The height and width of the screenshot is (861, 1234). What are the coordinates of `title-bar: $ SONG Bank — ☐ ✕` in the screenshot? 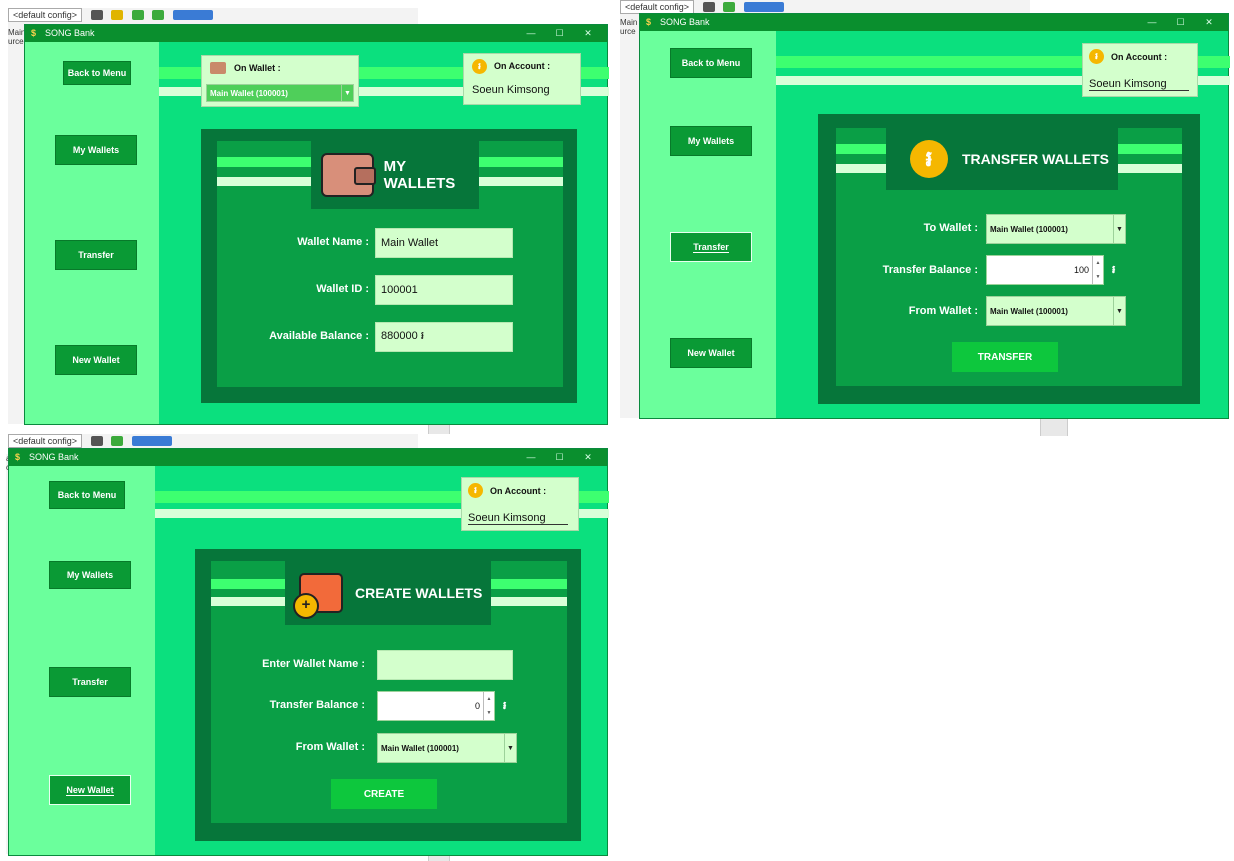 It's located at (316, 33).